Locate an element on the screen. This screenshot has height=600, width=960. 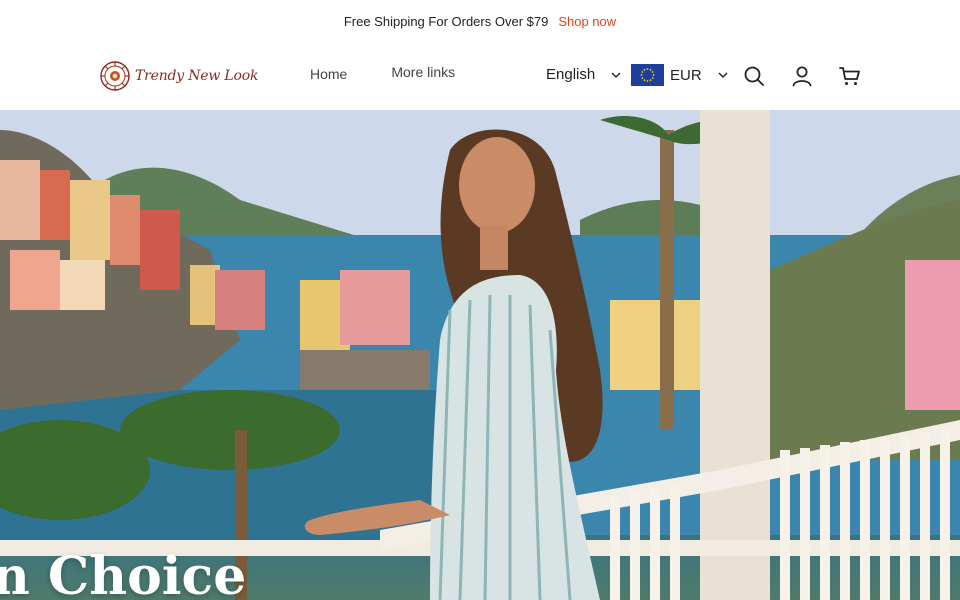
currency-selector: EUR is located at coordinates (679, 75).